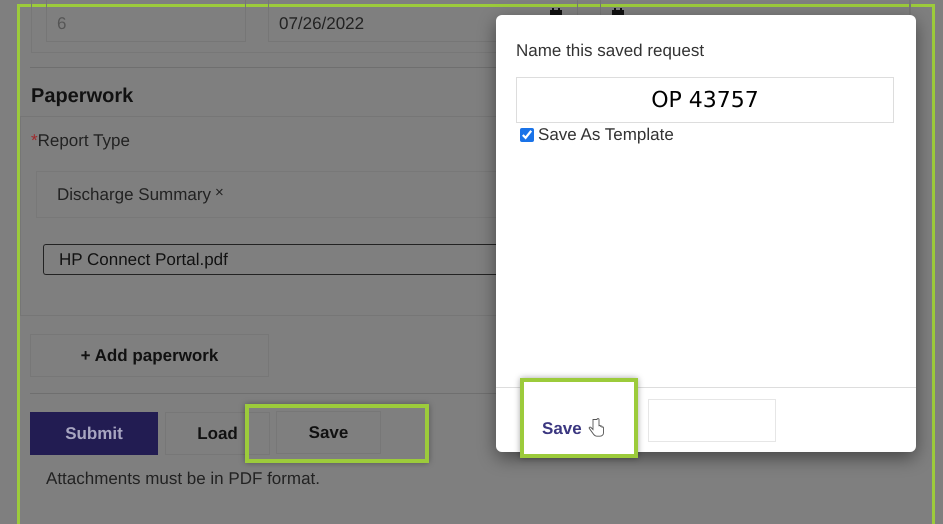  What do you see at coordinates (34, 141) in the screenshot?
I see `required-asterisk: *` at bounding box center [34, 141].